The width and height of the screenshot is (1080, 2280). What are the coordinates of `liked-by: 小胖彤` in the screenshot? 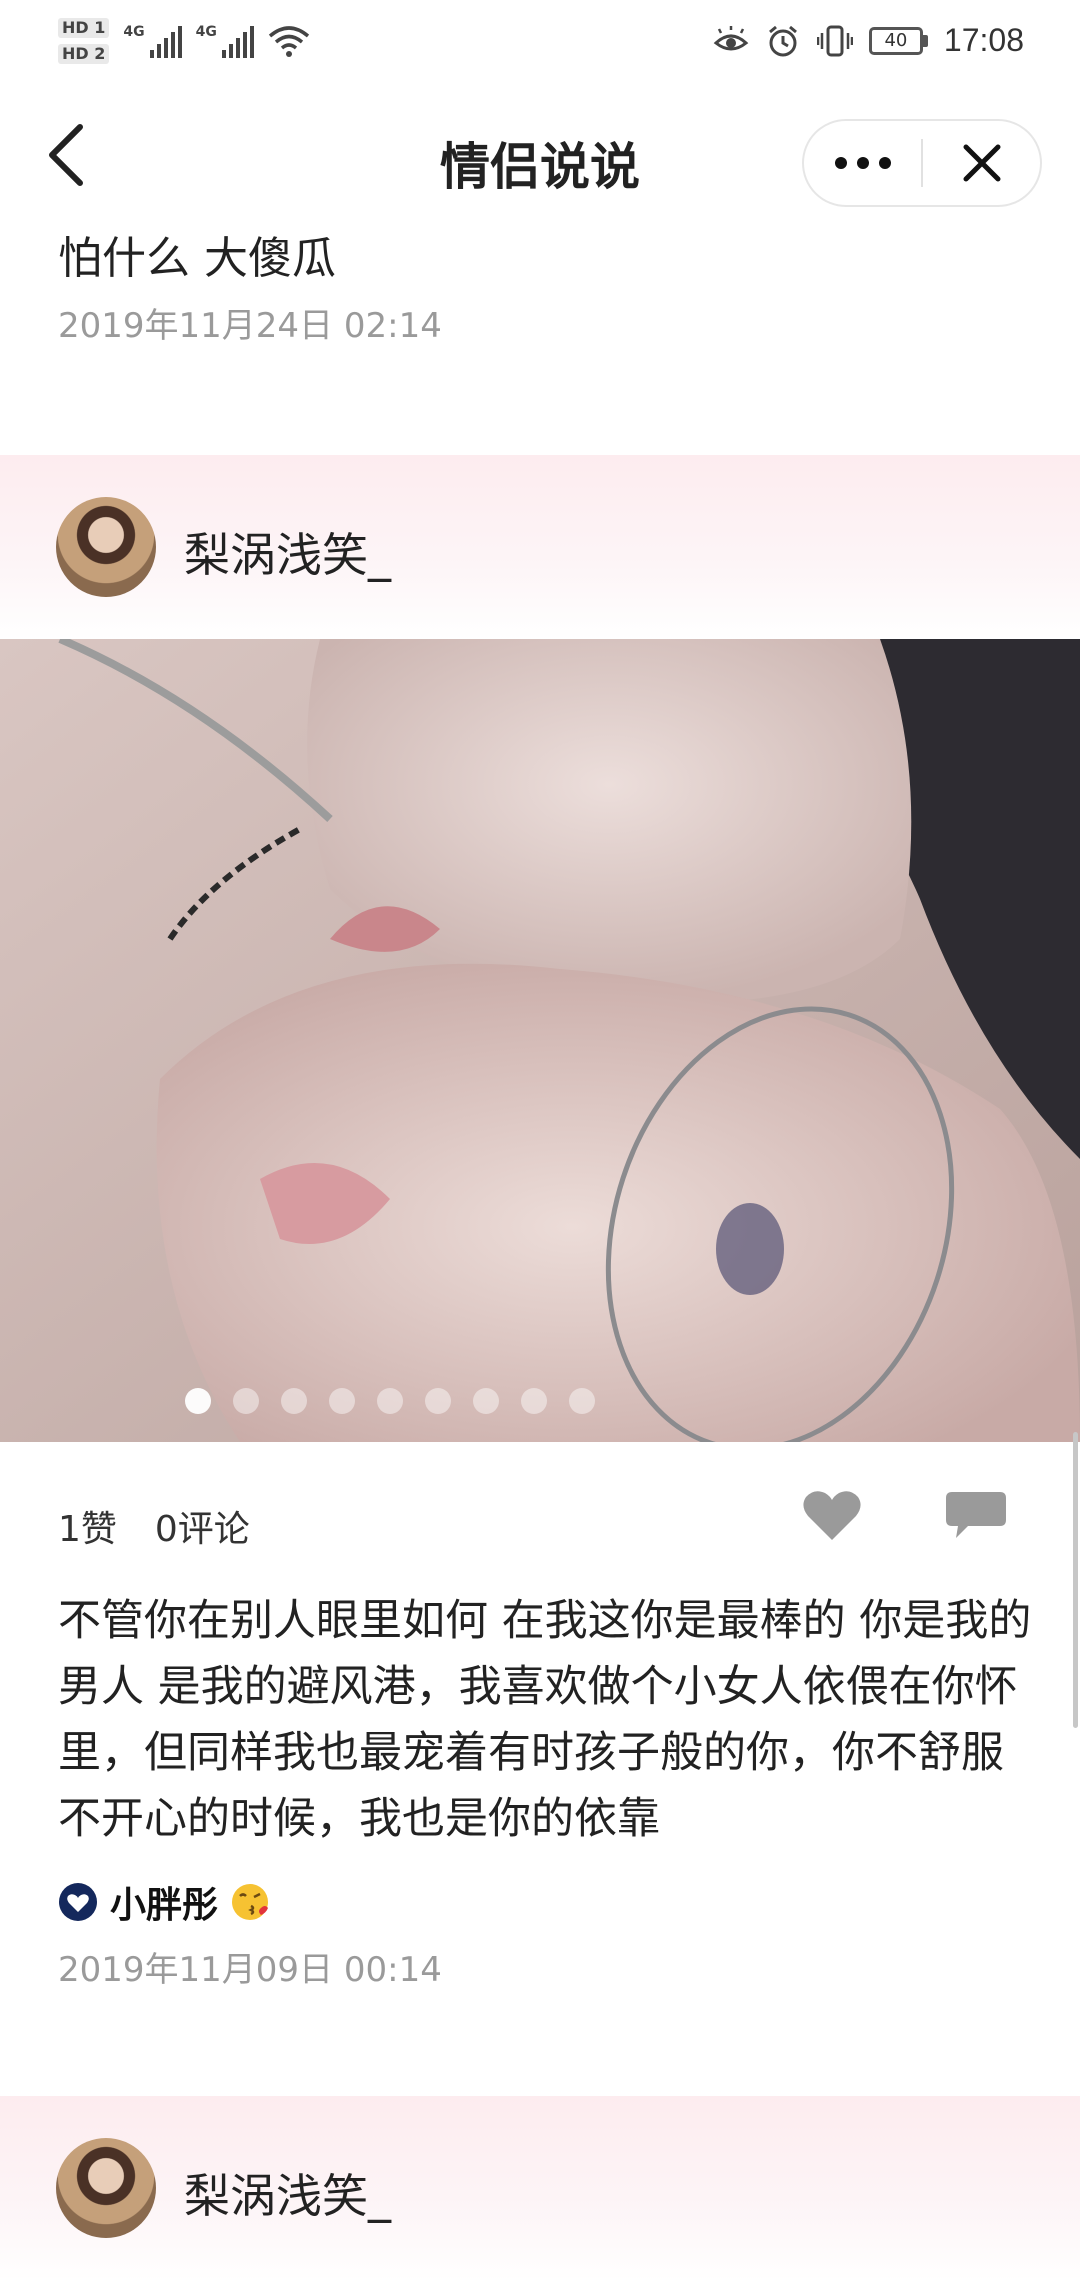 It's located at (164, 1902).